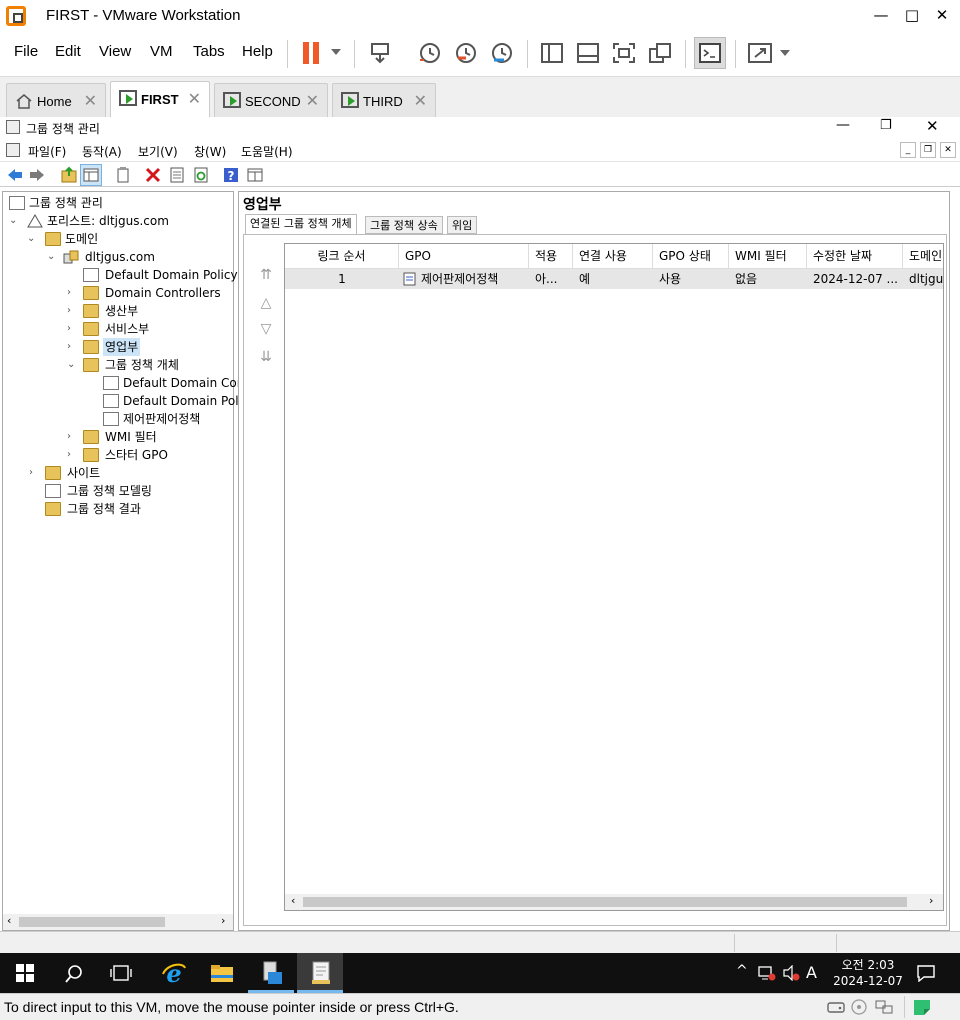 Image resolution: width=960 pixels, height=1020 pixels. Describe the element at coordinates (177, 175) in the screenshot. I see `properties-icon` at that location.